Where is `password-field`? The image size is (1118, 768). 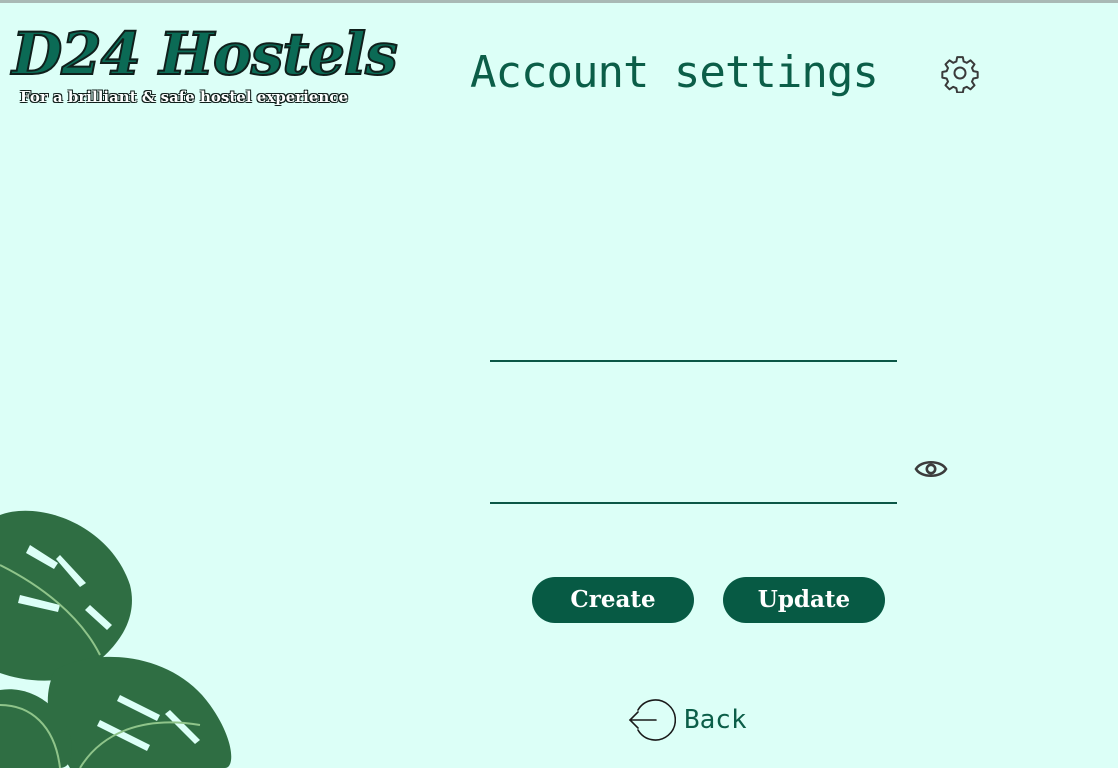 password-field is located at coordinates (693, 483).